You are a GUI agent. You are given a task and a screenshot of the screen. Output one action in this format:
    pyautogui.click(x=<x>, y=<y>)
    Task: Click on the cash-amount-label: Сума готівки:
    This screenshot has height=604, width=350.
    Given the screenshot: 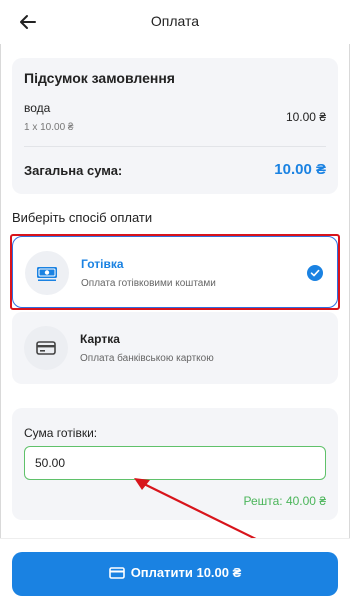 What is the action you would take?
    pyautogui.click(x=61, y=433)
    